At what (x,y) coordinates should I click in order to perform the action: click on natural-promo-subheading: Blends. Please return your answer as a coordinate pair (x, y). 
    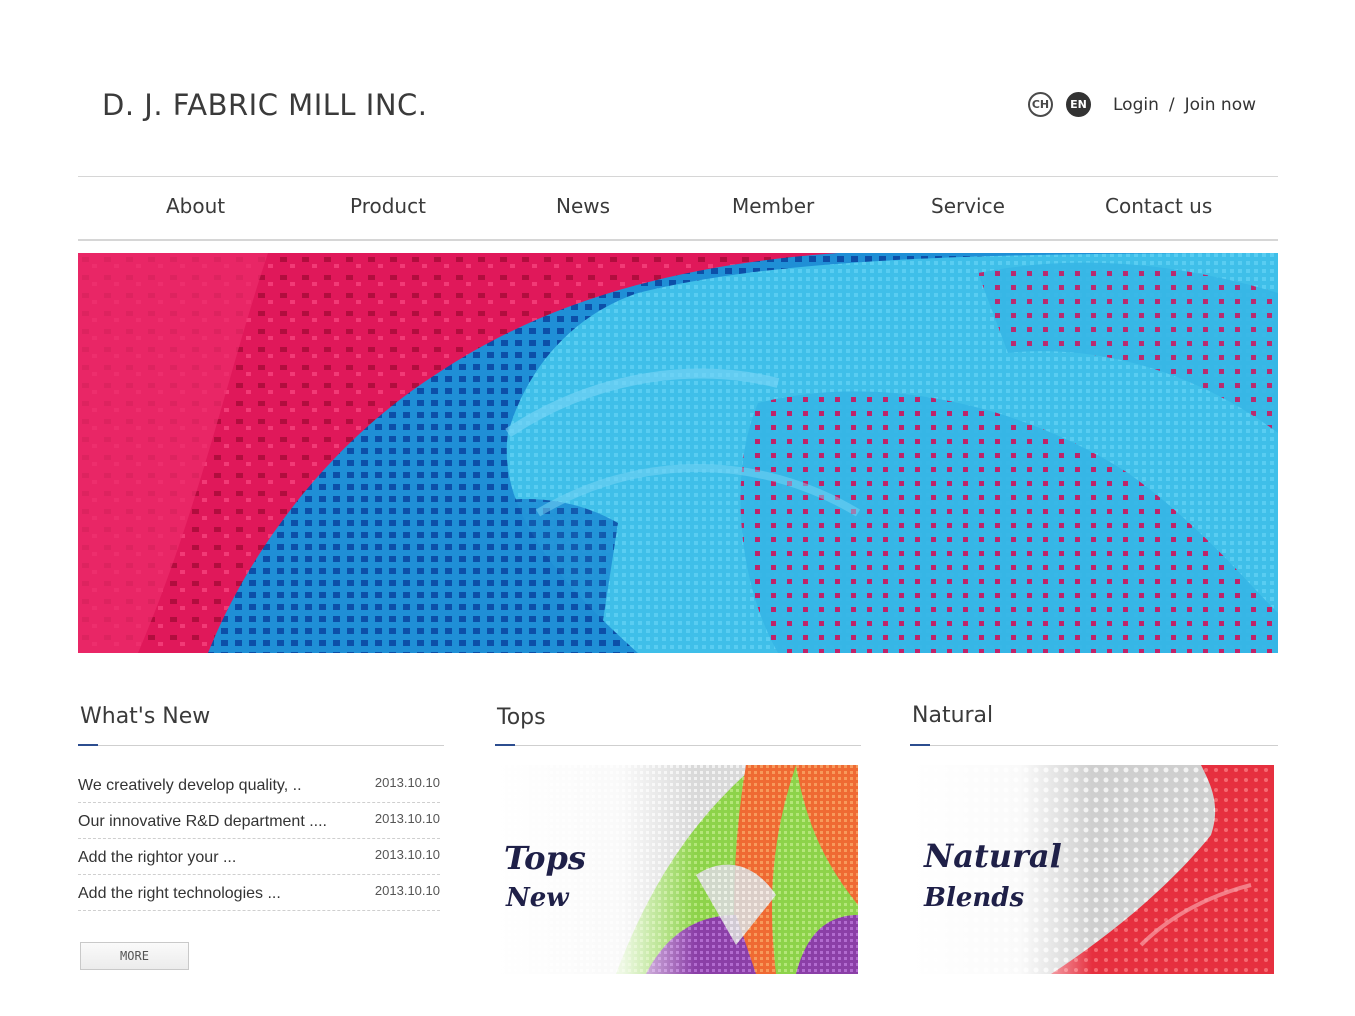
    Looking at the image, I should click on (974, 898).